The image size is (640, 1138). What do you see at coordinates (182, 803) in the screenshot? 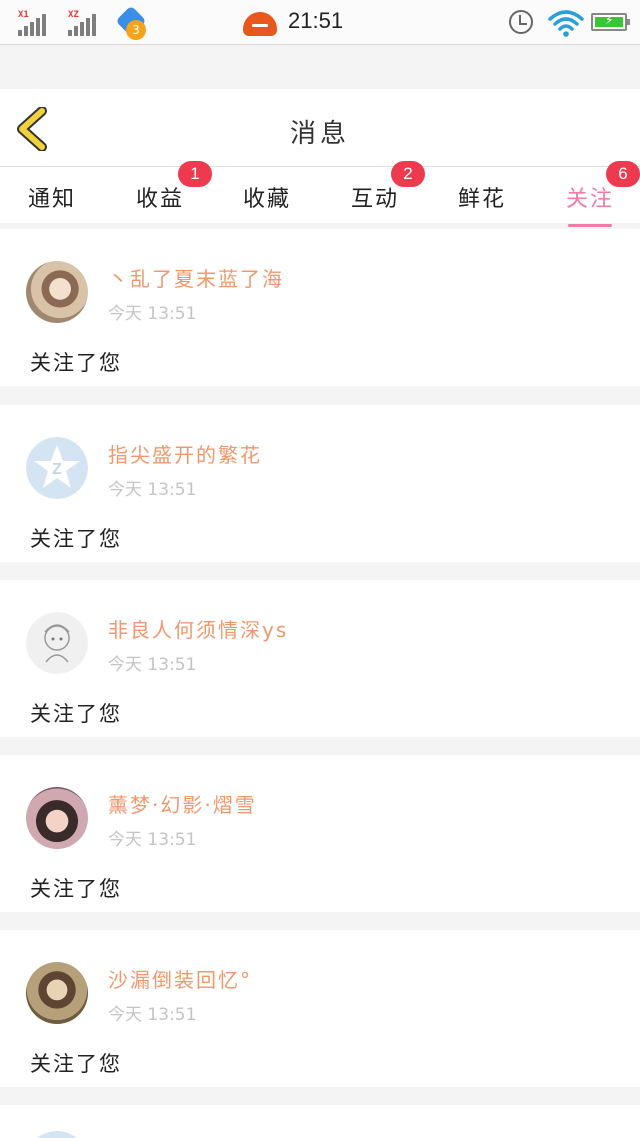
I see `username: 薰梦·幻影·熠雪` at bounding box center [182, 803].